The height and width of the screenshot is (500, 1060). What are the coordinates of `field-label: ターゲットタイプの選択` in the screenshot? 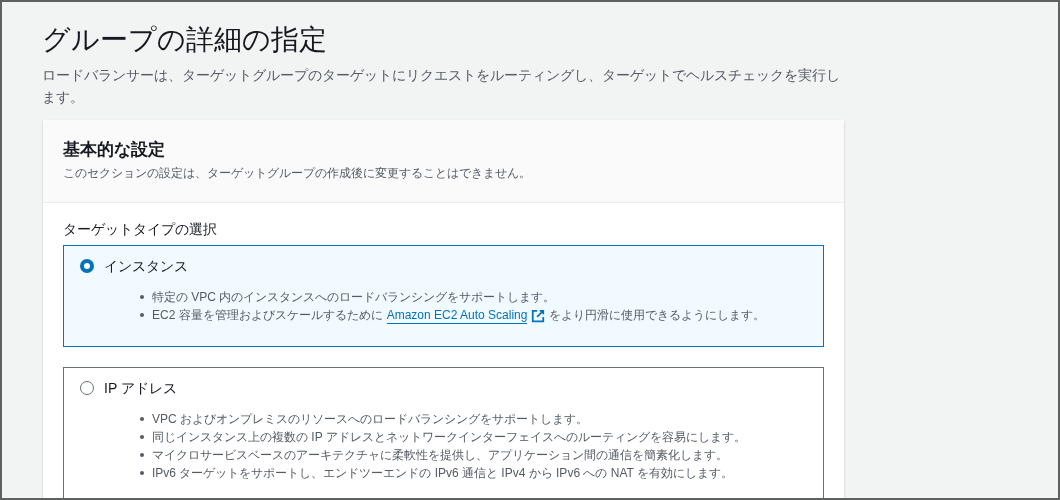 It's located at (140, 229).